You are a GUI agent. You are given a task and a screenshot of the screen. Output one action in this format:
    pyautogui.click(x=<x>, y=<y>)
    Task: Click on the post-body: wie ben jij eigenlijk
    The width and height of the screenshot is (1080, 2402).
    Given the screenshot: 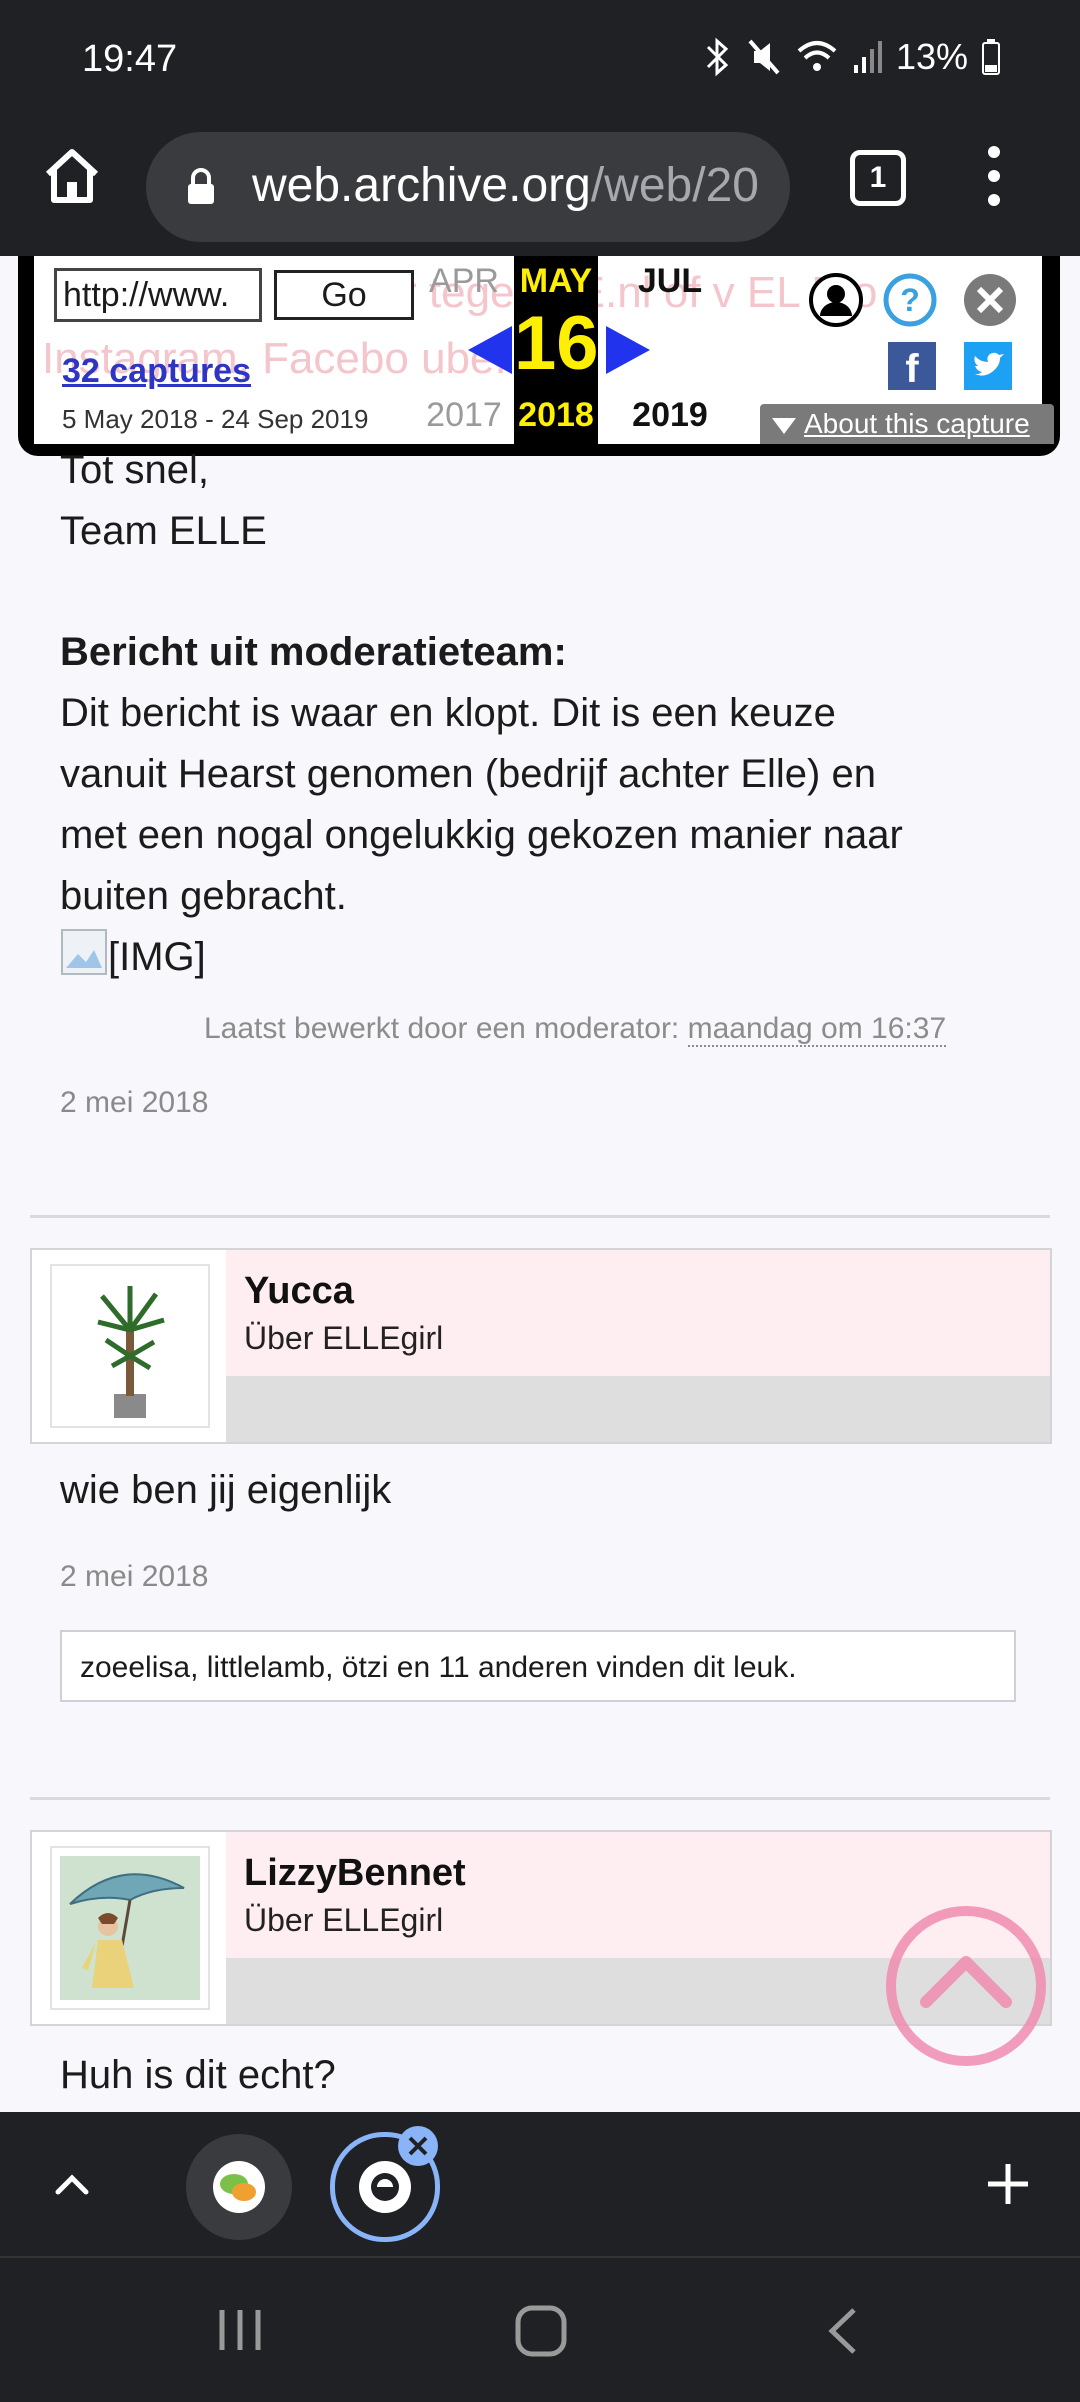 What is the action you would take?
    pyautogui.click(x=226, y=1490)
    